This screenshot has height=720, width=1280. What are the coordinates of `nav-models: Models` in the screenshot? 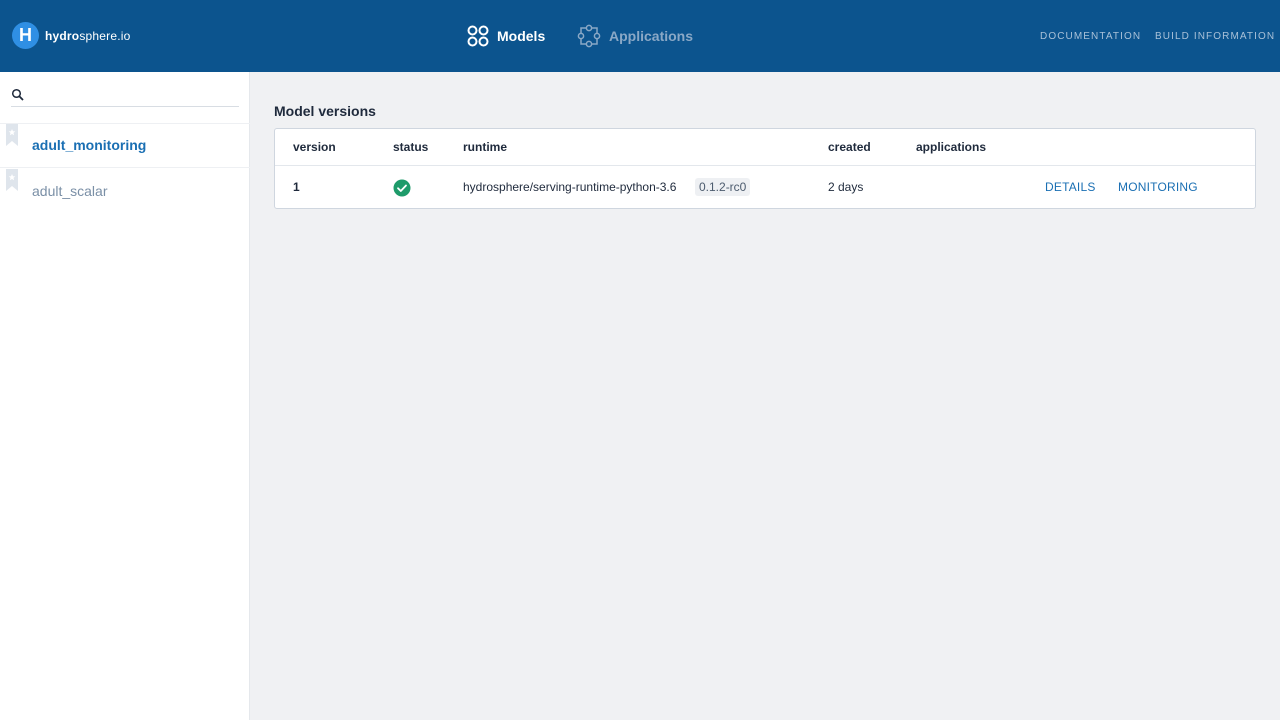 It's located at (506, 36).